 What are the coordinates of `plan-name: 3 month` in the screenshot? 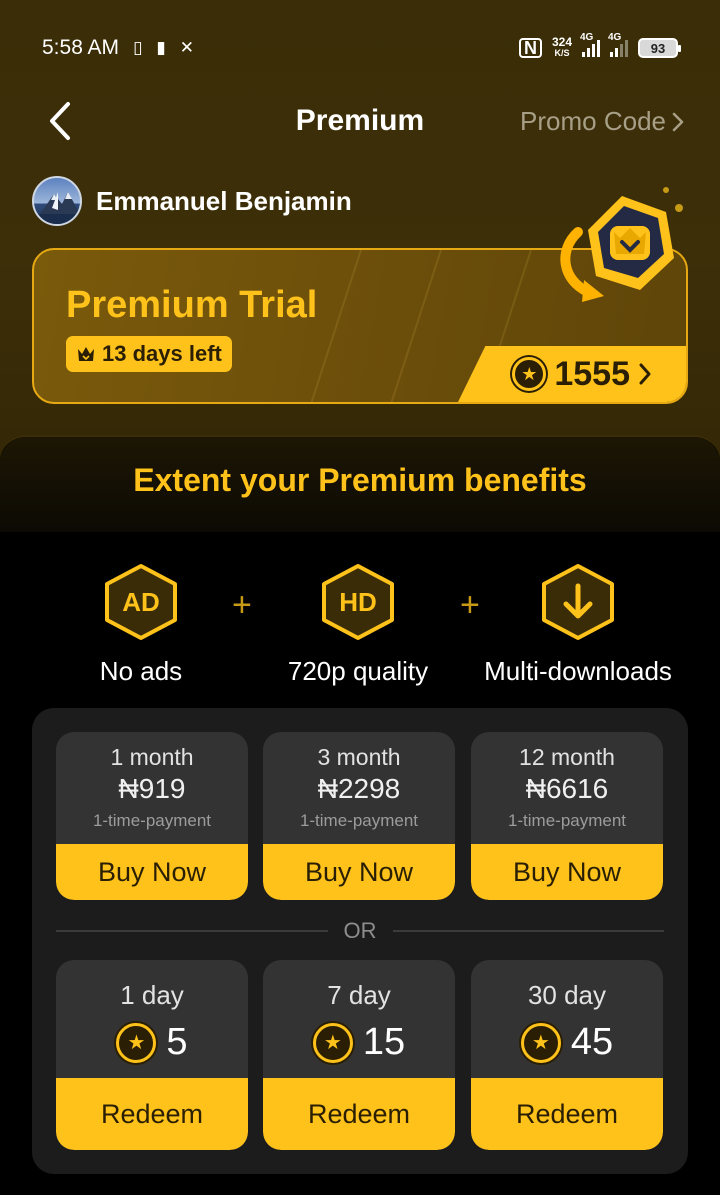 It's located at (359, 757).